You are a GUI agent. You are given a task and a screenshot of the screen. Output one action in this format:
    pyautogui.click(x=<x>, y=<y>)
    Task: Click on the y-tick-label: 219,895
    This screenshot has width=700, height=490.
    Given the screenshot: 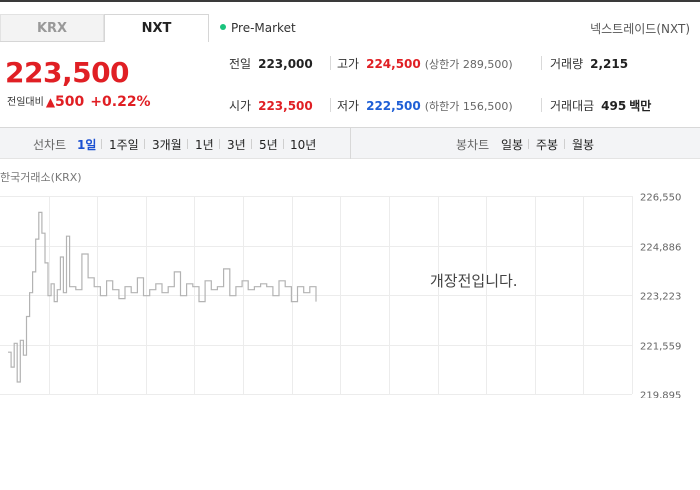 What is the action you would take?
    pyautogui.click(x=660, y=395)
    